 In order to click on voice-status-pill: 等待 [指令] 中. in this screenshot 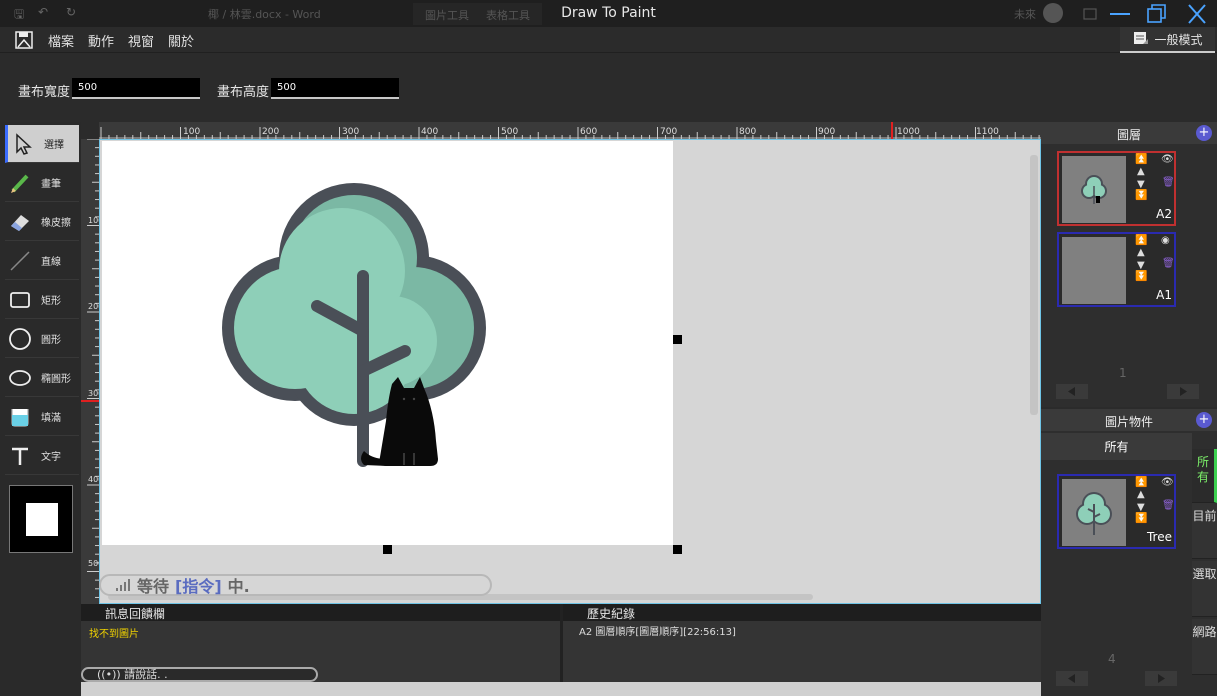, I will do `click(295, 585)`.